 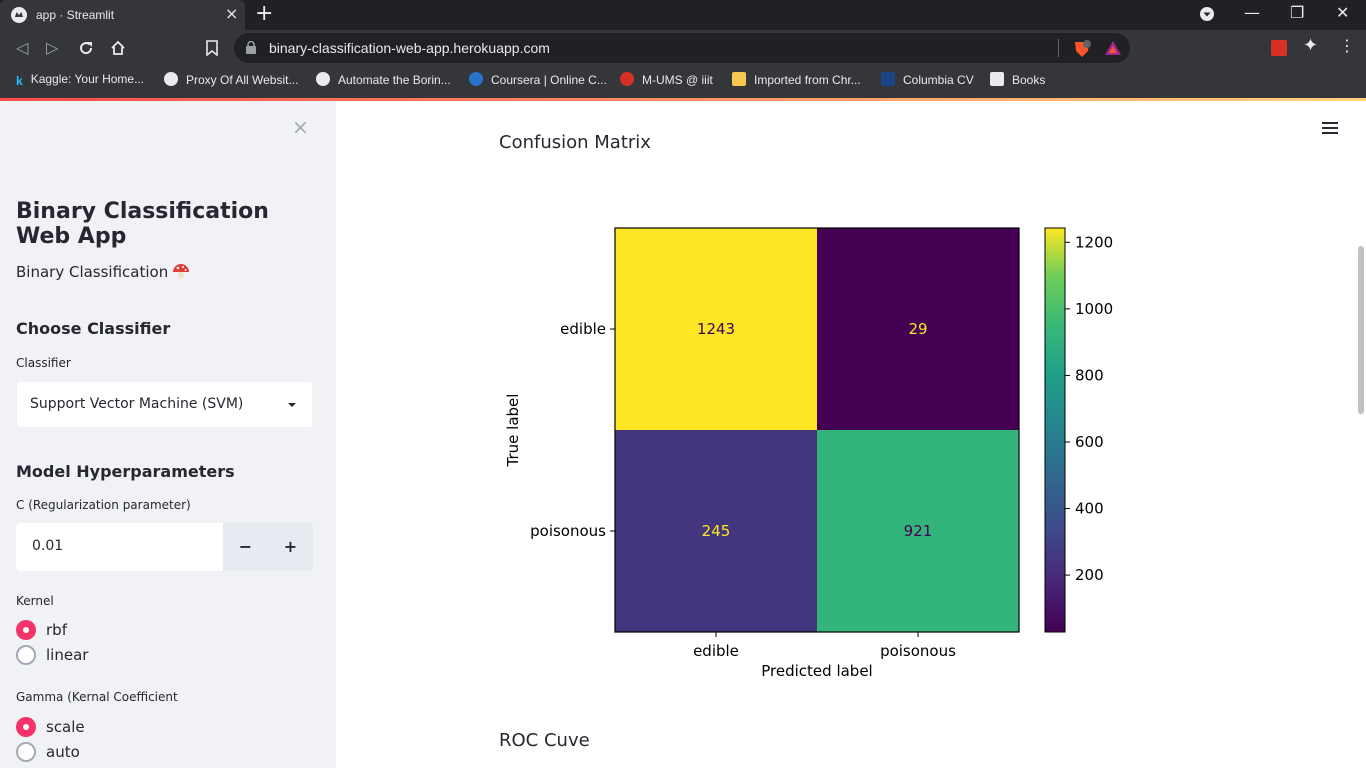 I want to click on back-icon: ◁, so click(x=22, y=48).